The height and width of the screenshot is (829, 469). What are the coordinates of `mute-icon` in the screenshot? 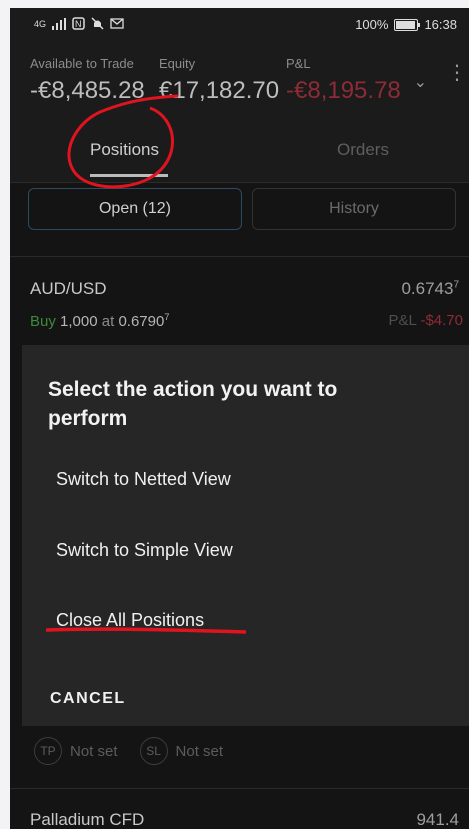 It's located at (97, 23).